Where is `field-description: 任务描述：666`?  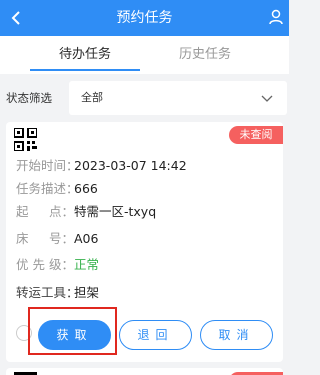
field-description: 任务描述：666 is located at coordinates (57, 189).